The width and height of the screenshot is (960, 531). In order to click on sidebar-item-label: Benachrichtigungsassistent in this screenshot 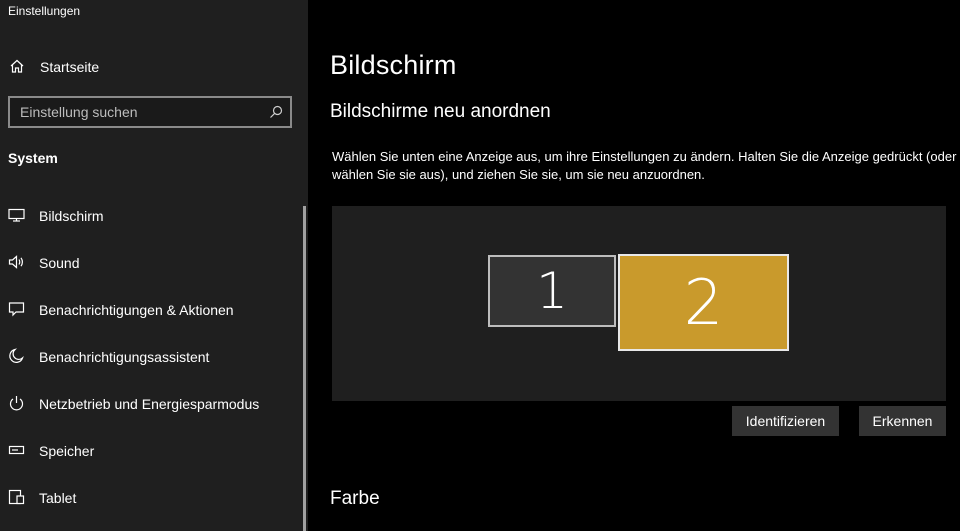, I will do `click(124, 357)`.